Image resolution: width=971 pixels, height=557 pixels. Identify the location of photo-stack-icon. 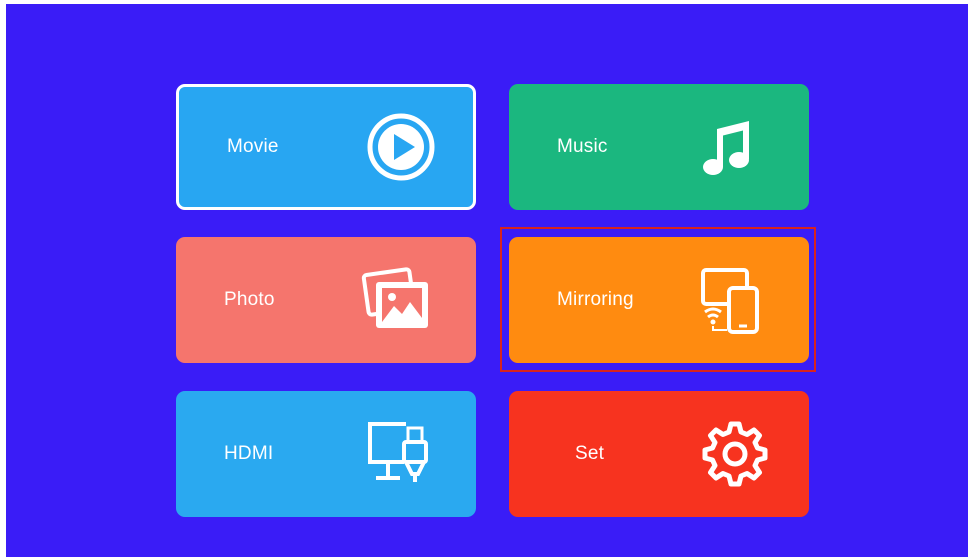
(396, 300).